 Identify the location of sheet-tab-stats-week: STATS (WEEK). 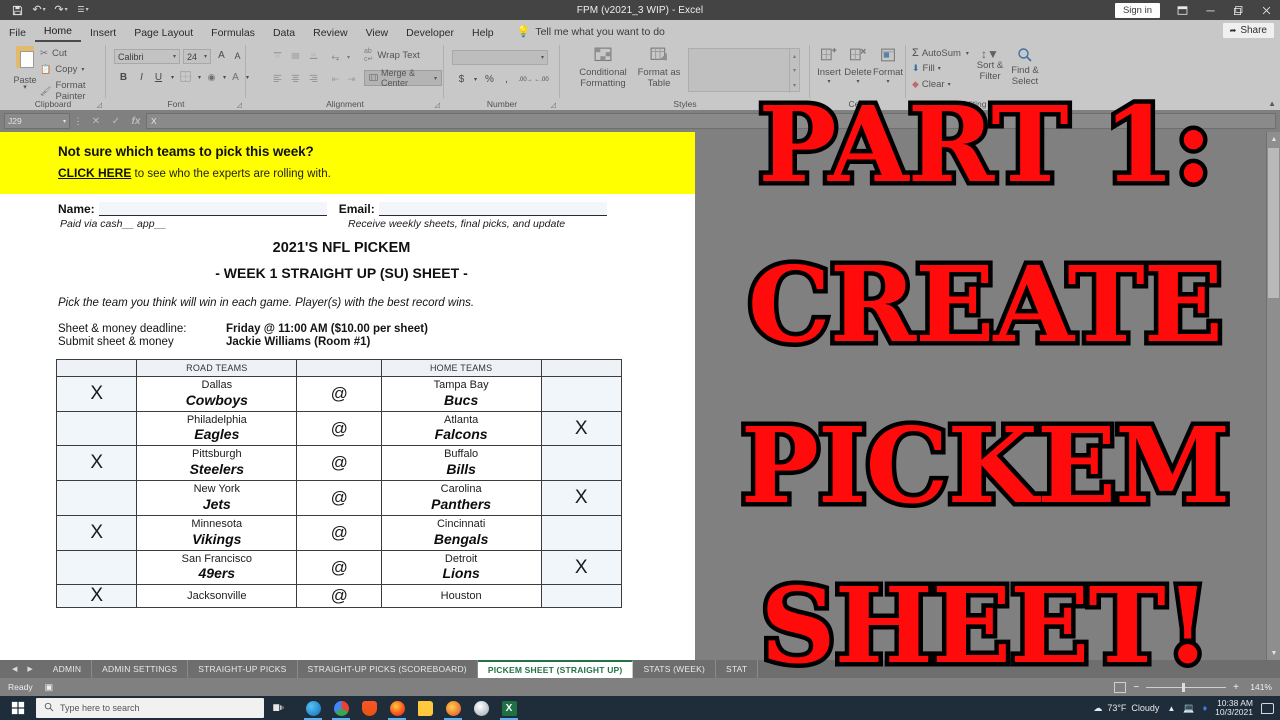
(675, 669).